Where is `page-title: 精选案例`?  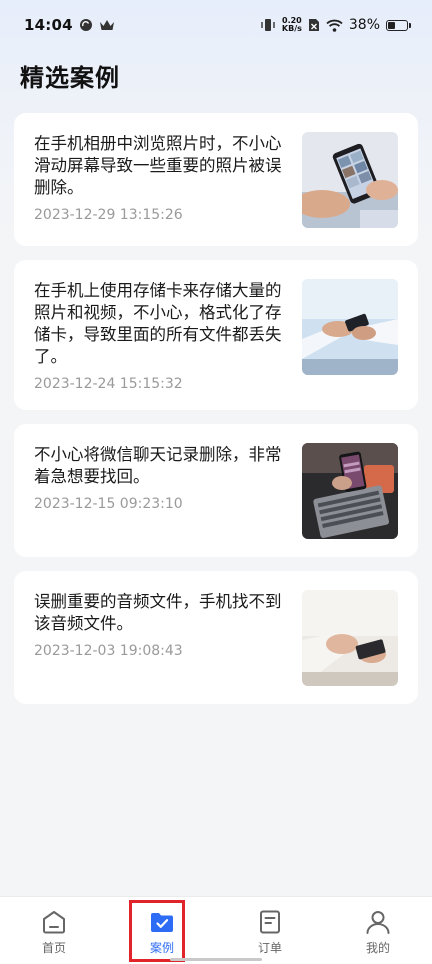 page-title: 精选案例 is located at coordinates (70, 78).